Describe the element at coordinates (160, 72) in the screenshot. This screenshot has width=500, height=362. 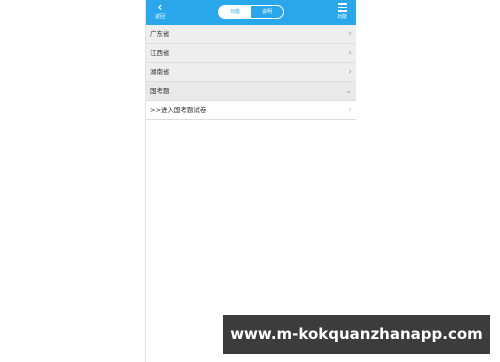
I see `list-item-label: 湖南省` at that location.